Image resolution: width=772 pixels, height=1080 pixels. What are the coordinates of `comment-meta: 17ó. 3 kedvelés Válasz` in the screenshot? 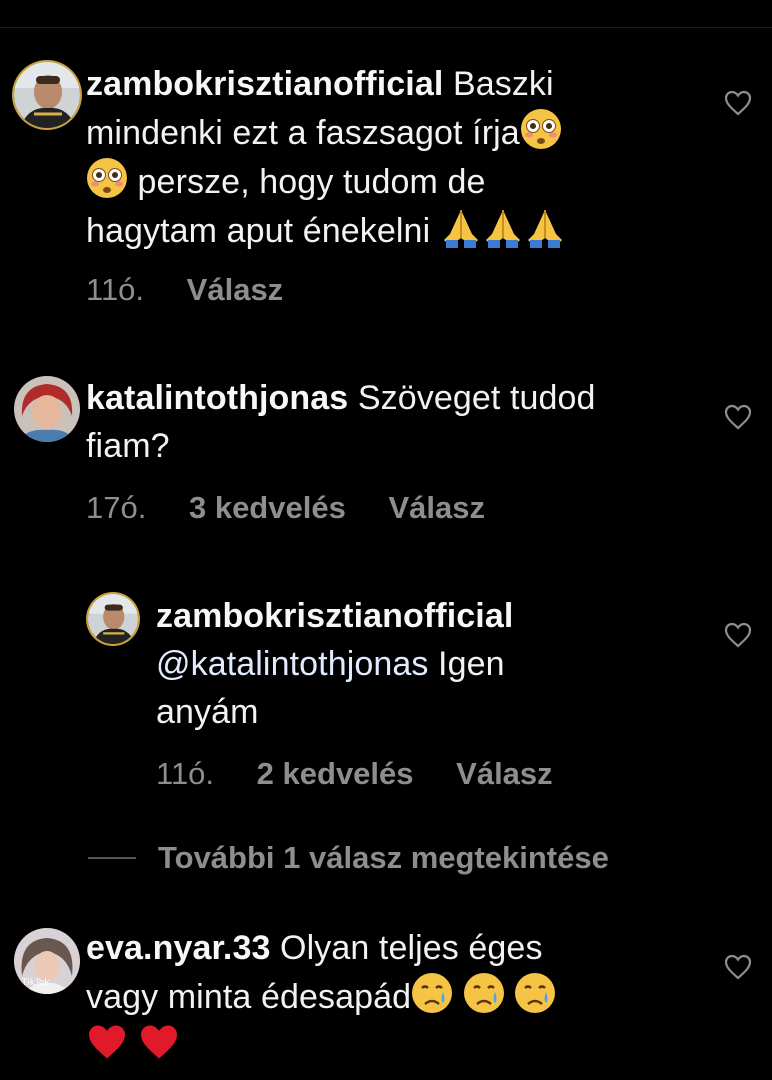 It's located at (302, 508).